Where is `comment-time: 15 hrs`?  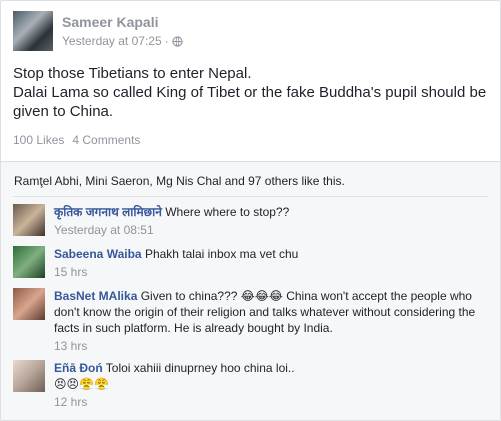
comment-time: 15 hrs is located at coordinates (274, 272).